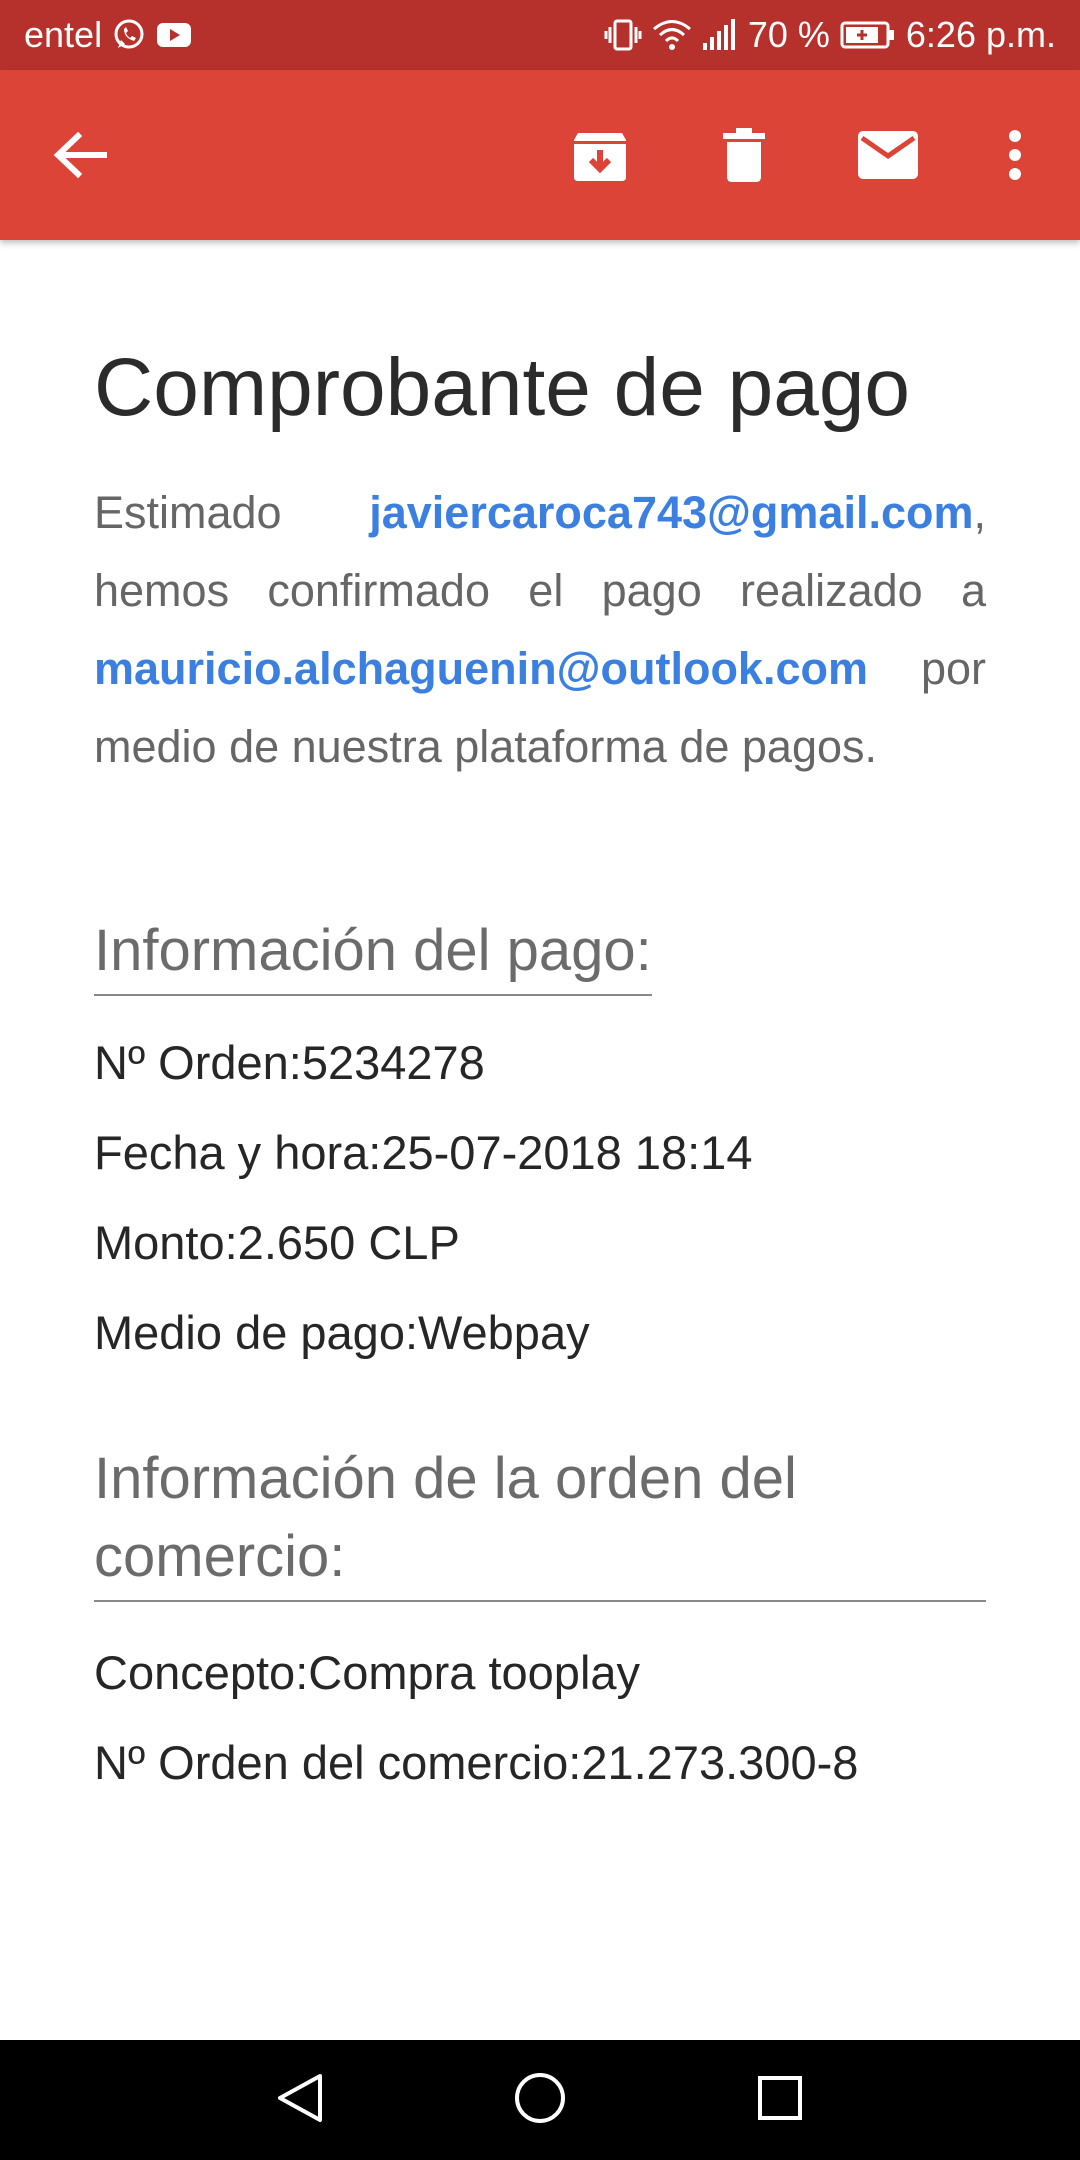 The width and height of the screenshot is (1080, 2160). What do you see at coordinates (720, 35) in the screenshot?
I see `signal-icon` at bounding box center [720, 35].